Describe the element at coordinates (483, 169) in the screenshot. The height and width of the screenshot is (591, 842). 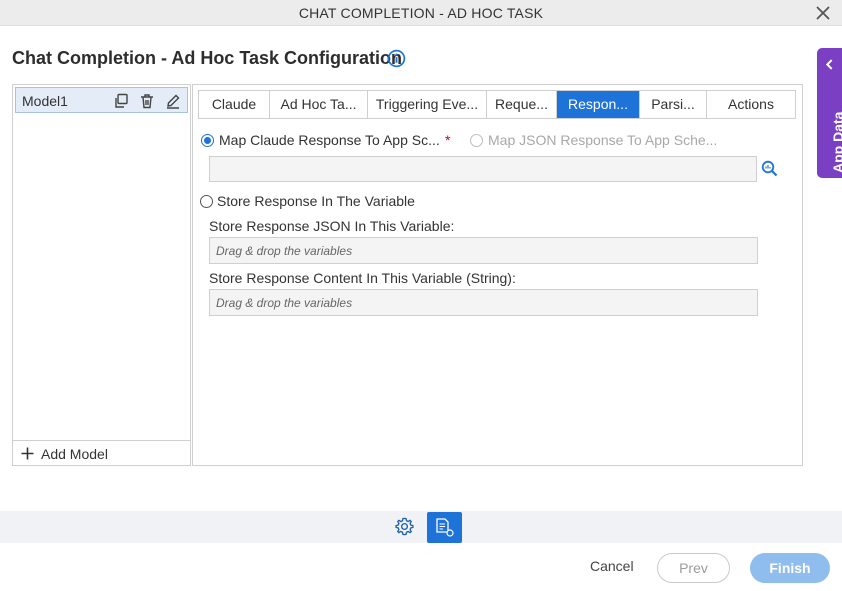
I see `app-schema-field` at that location.